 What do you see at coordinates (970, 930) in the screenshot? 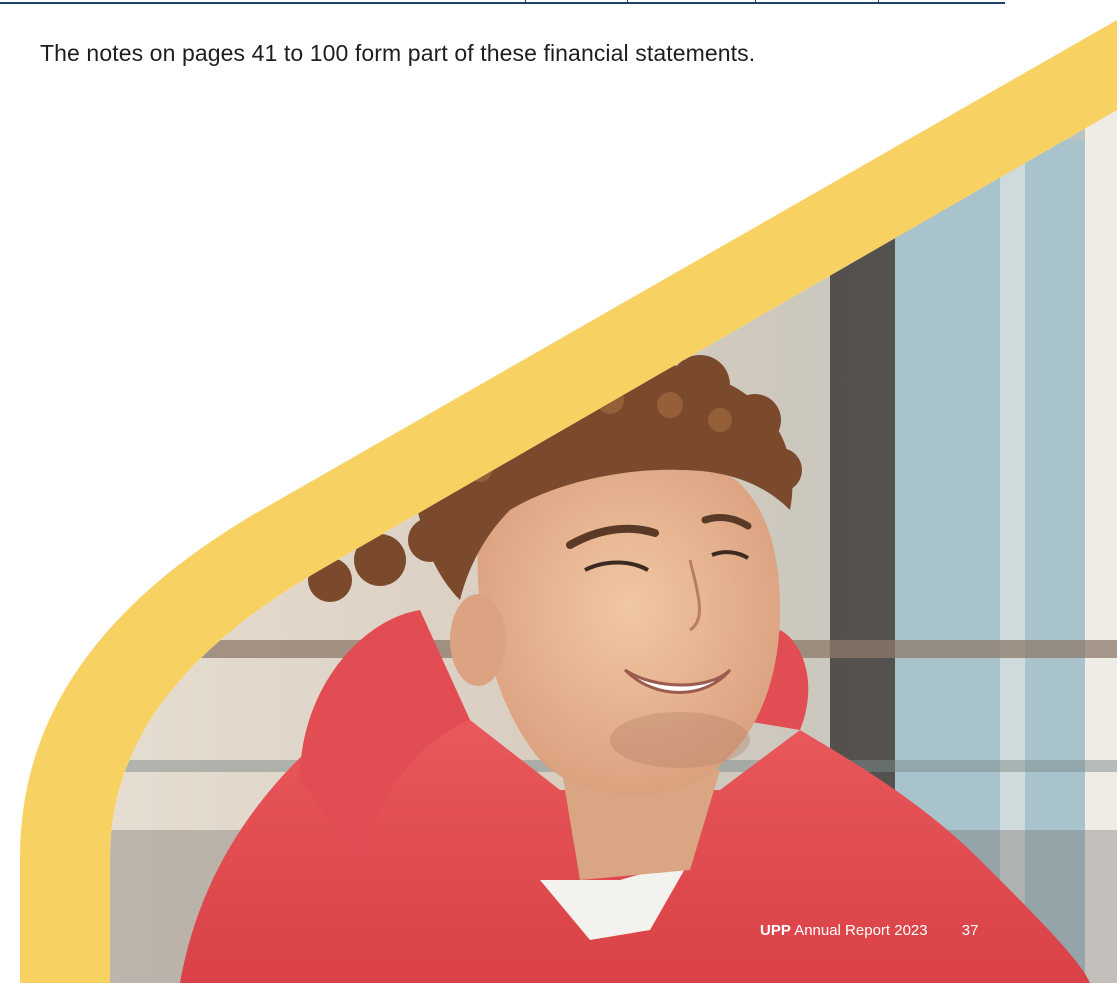
I see `page-number: 37` at bounding box center [970, 930].